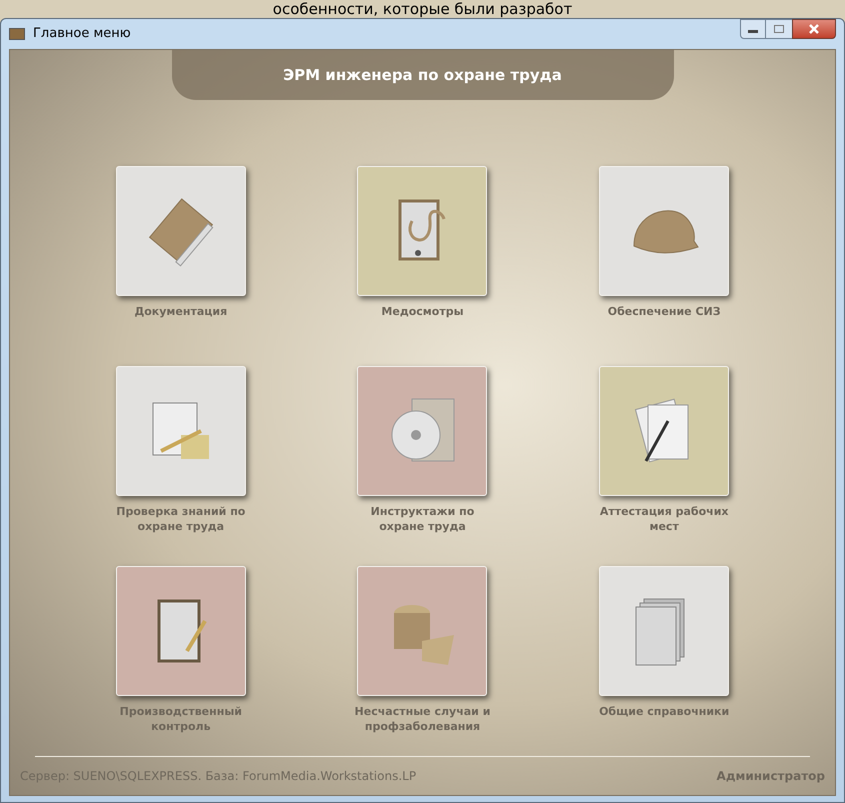 Image resolution: width=845 pixels, height=803 pixels. What do you see at coordinates (423, 719) in the screenshot?
I see `tile-label: Несчастные случаи и профзаболевания` at bounding box center [423, 719].